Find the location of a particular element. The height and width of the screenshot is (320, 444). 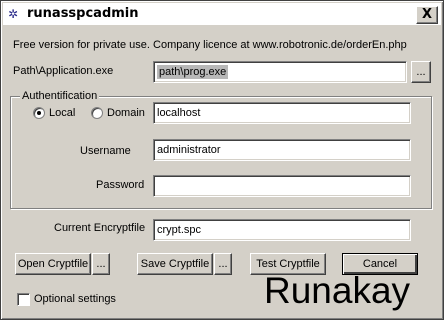

radio-local-label: Local is located at coordinates (62, 113).